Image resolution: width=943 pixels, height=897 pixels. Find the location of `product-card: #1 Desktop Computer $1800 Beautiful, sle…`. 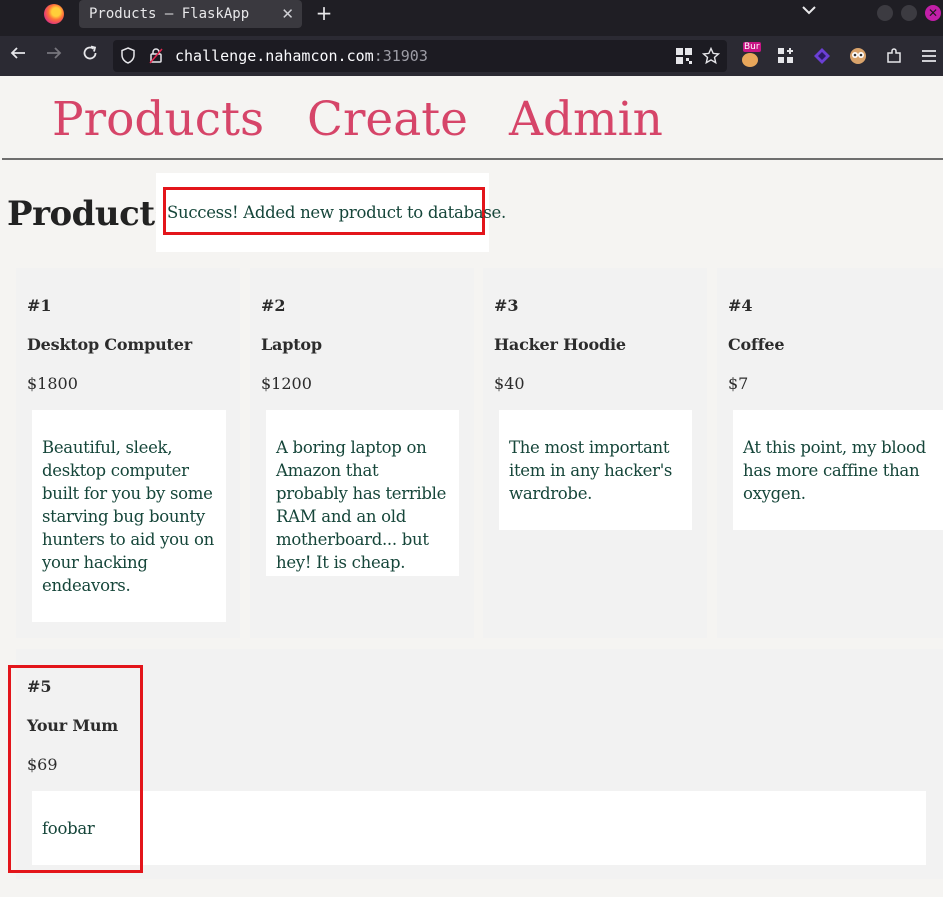

product-card: #1 Desktop Computer $1800 Beautiful, sle… is located at coordinates (128, 453).